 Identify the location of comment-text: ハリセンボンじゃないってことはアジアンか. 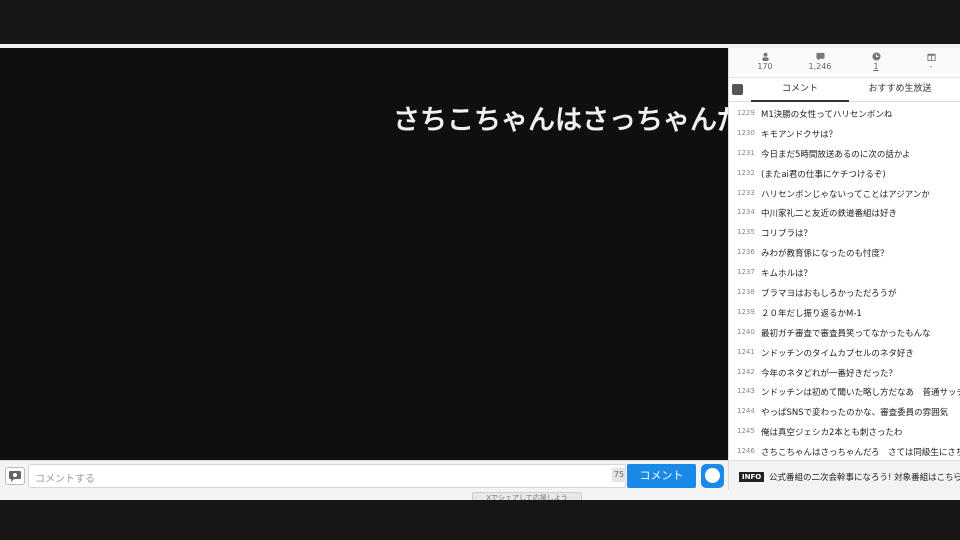
(845, 194).